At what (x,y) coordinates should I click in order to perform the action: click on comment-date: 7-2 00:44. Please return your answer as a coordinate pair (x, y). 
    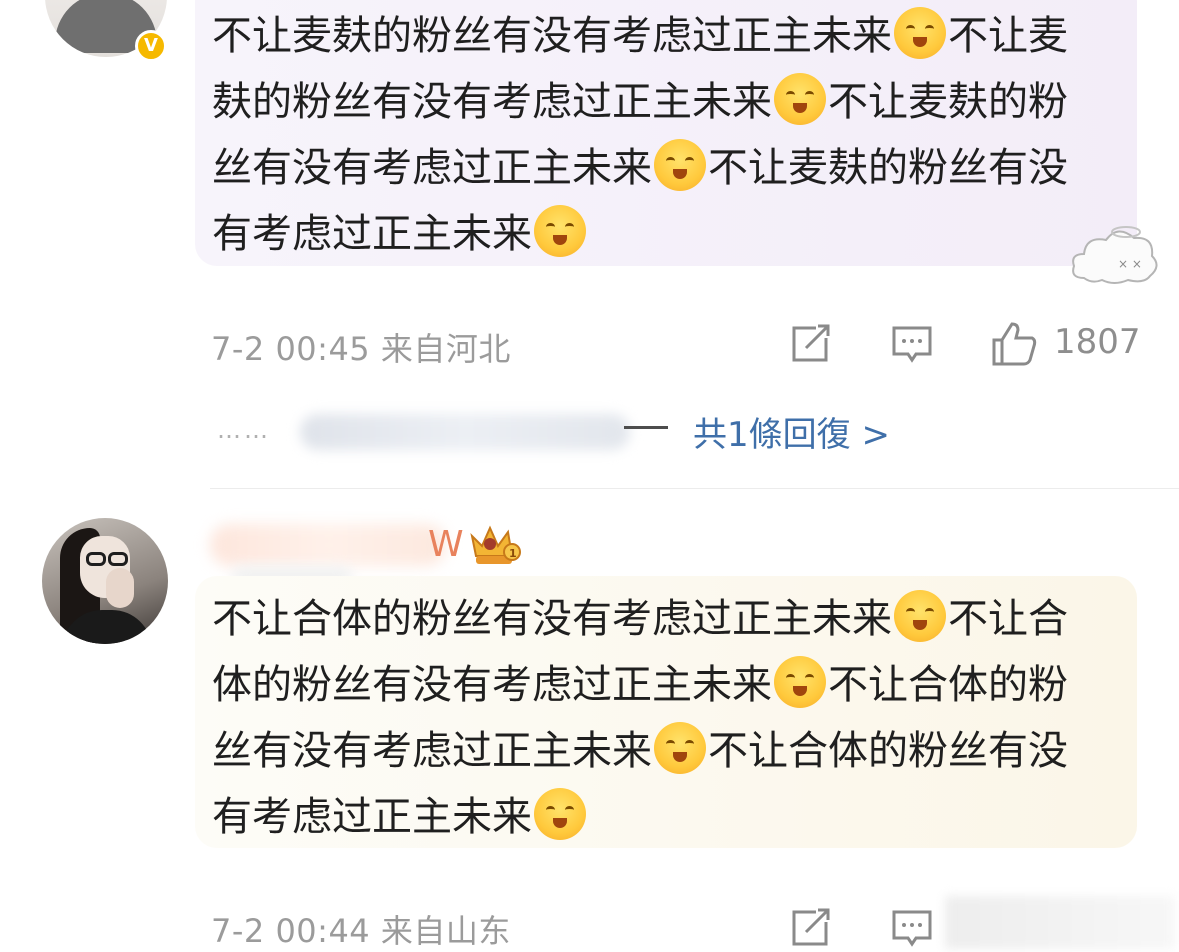
    Looking at the image, I should click on (291, 931).